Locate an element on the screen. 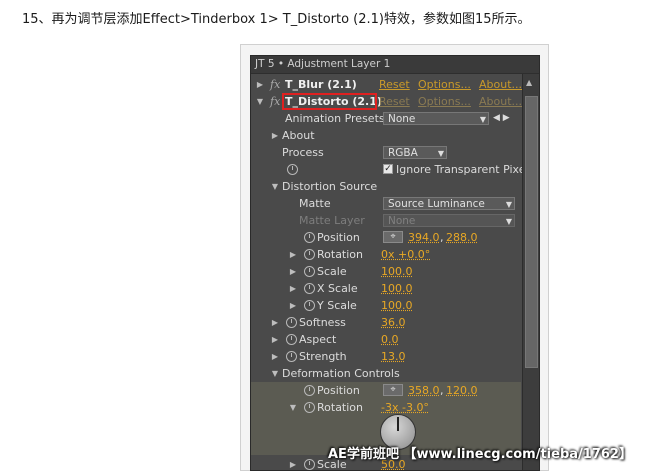  rotation-value: -3x -3.0° is located at coordinates (405, 407).